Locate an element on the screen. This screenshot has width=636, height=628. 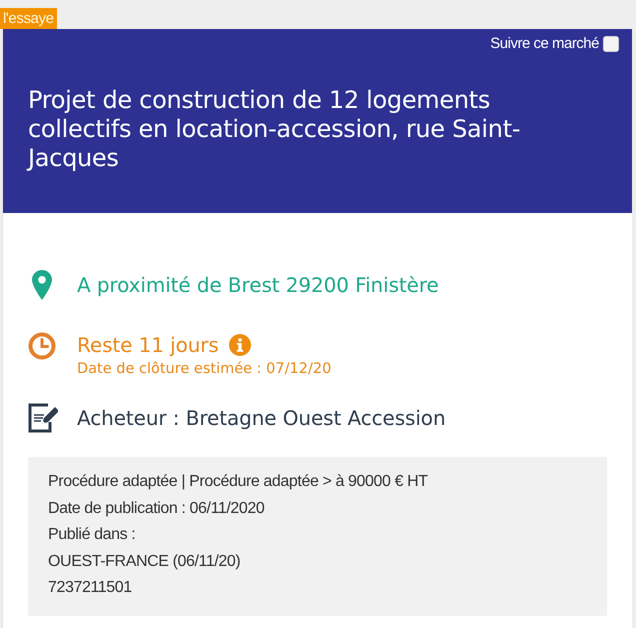
checkbox-icon is located at coordinates (611, 44).